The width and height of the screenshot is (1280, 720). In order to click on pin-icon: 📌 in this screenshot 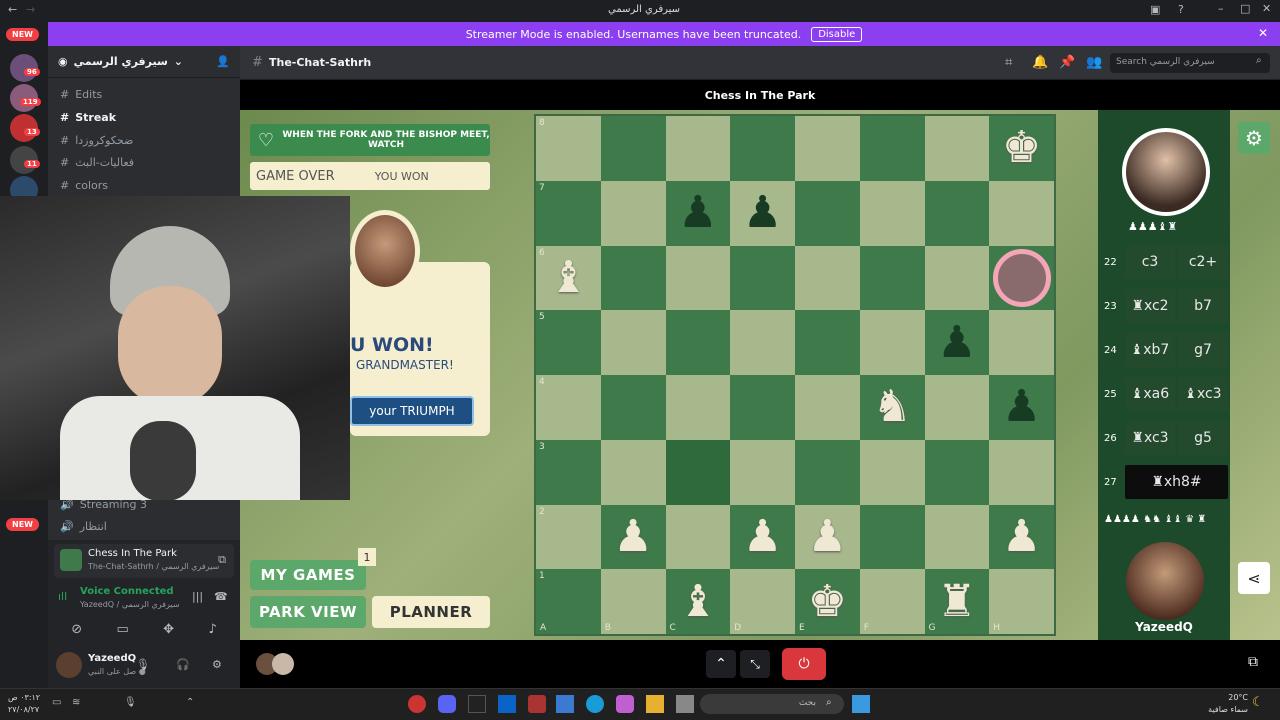, I will do `click(1067, 62)`.